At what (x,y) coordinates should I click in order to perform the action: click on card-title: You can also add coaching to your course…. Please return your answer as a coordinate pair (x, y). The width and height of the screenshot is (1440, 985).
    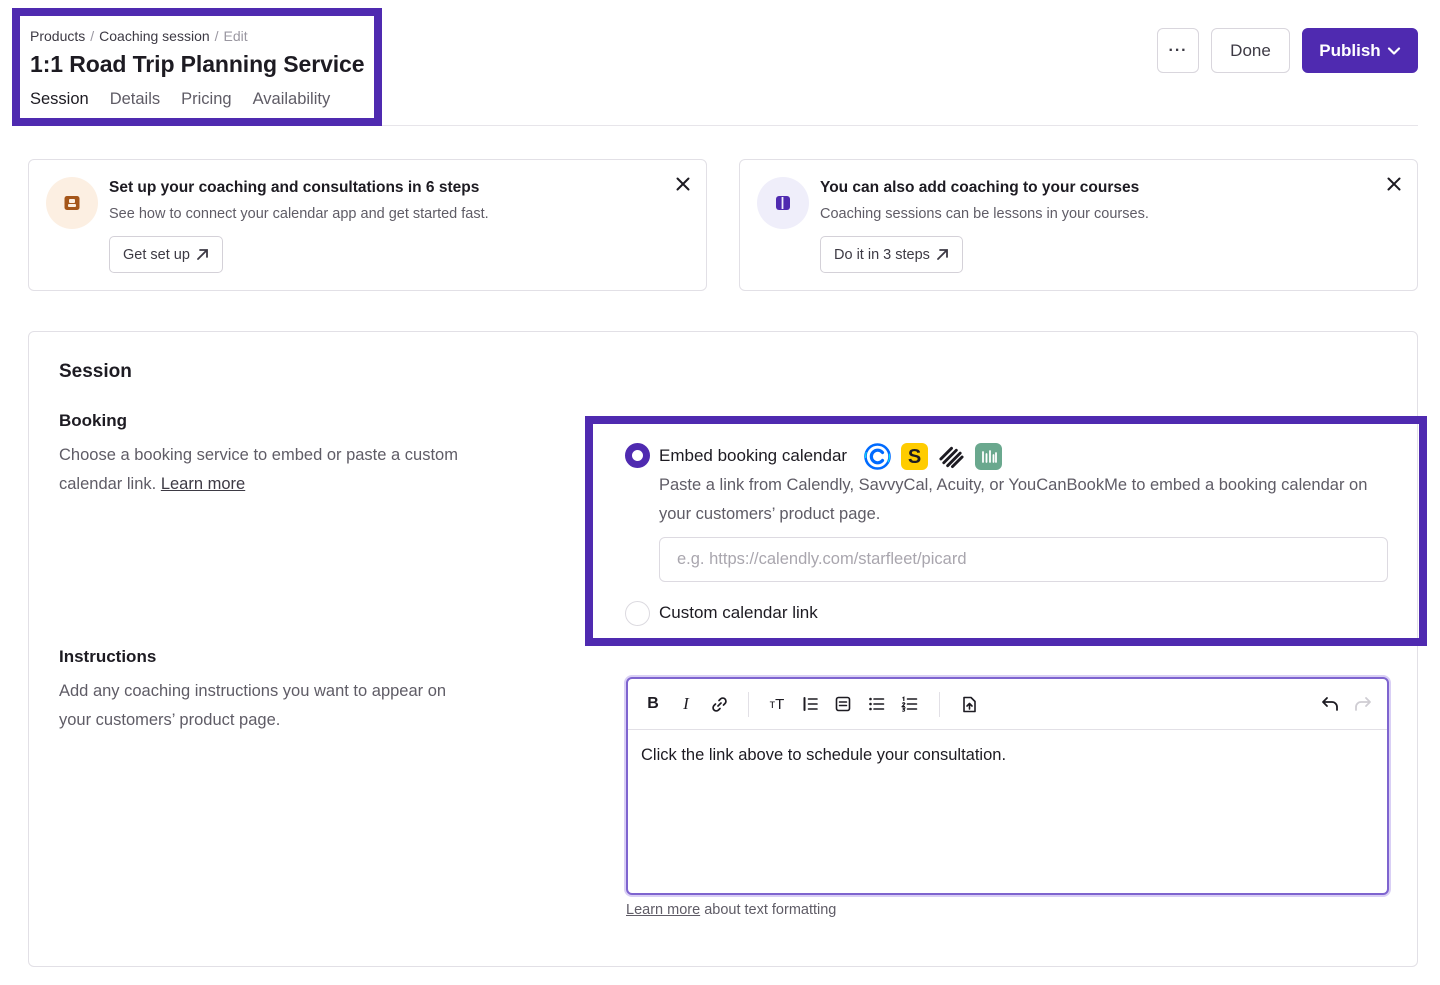
    Looking at the image, I should click on (980, 187).